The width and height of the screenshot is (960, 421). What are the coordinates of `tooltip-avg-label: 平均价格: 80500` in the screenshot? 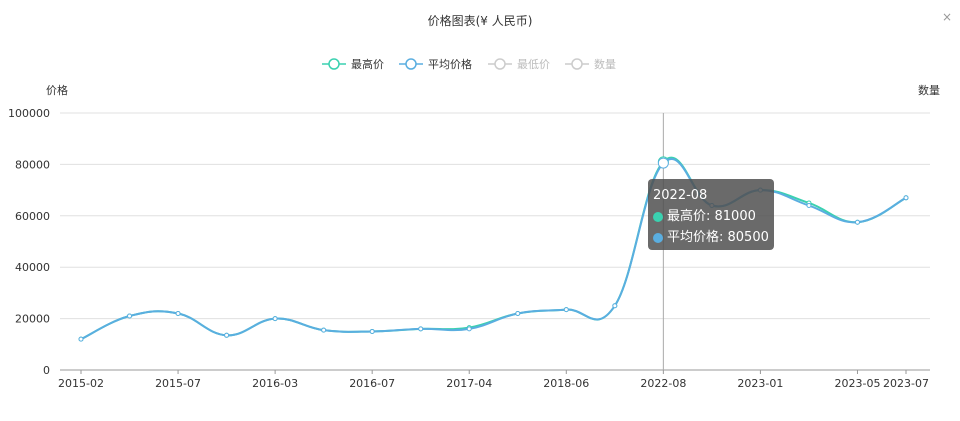 It's located at (718, 237).